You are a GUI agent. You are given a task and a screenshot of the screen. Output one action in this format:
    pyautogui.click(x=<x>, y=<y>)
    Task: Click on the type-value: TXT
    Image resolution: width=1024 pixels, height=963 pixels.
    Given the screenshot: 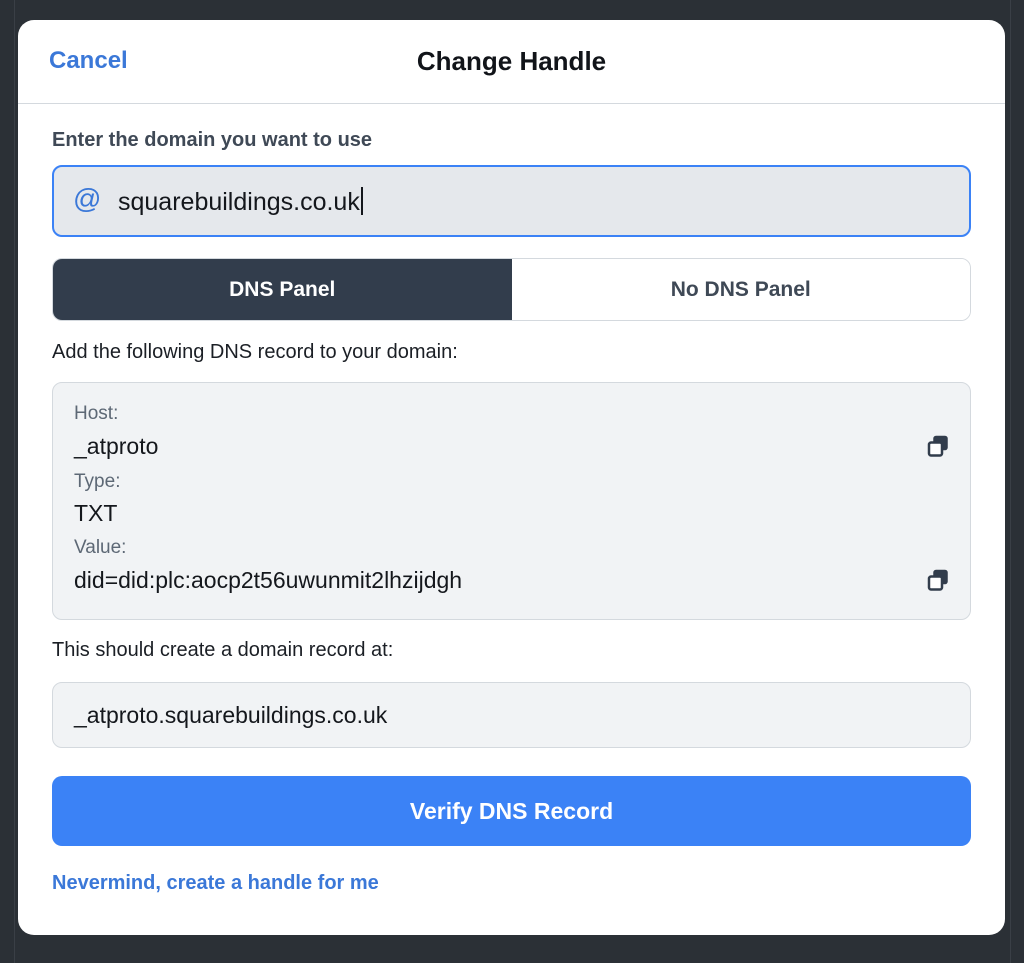 What is the action you would take?
    pyautogui.click(x=96, y=513)
    